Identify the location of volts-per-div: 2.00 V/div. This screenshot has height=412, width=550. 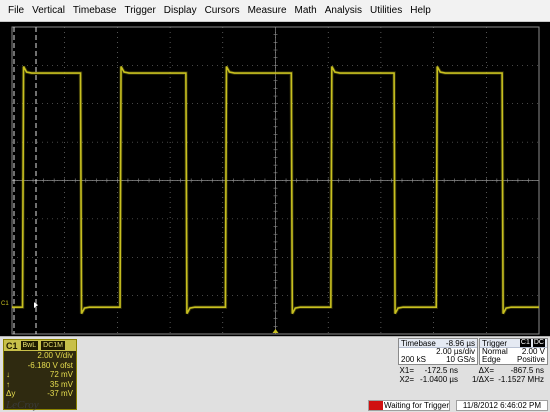
(55, 355).